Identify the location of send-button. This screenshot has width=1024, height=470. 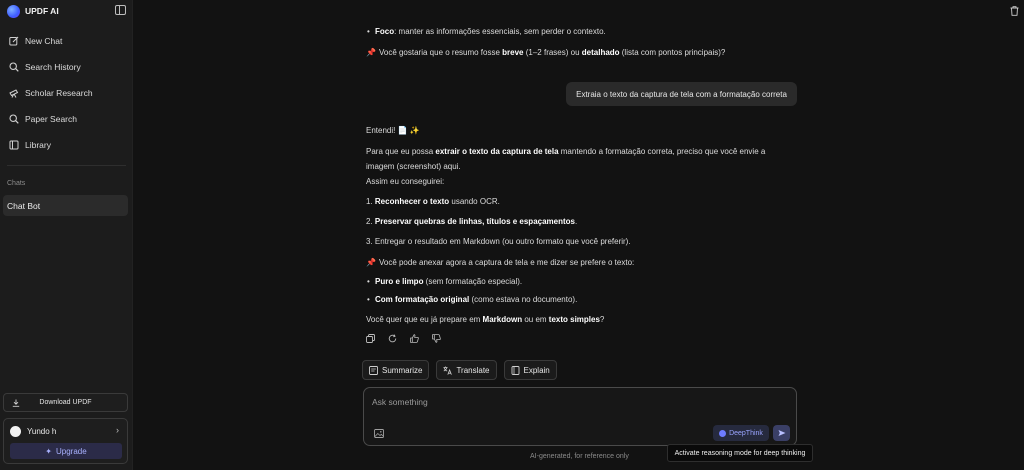
(781, 433).